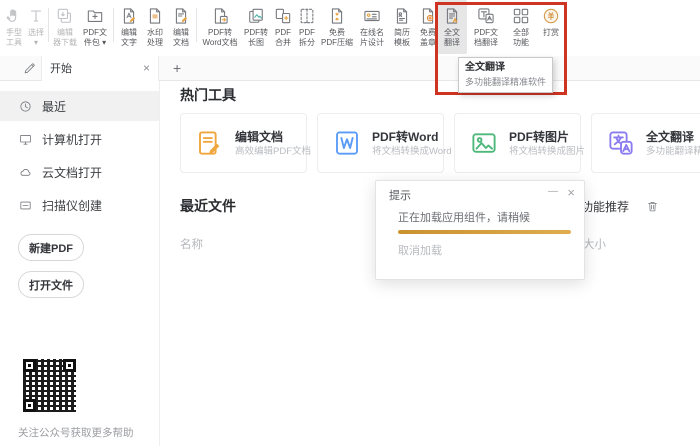  What do you see at coordinates (428, 16) in the screenshot?
I see `stamp-icon` at bounding box center [428, 16].